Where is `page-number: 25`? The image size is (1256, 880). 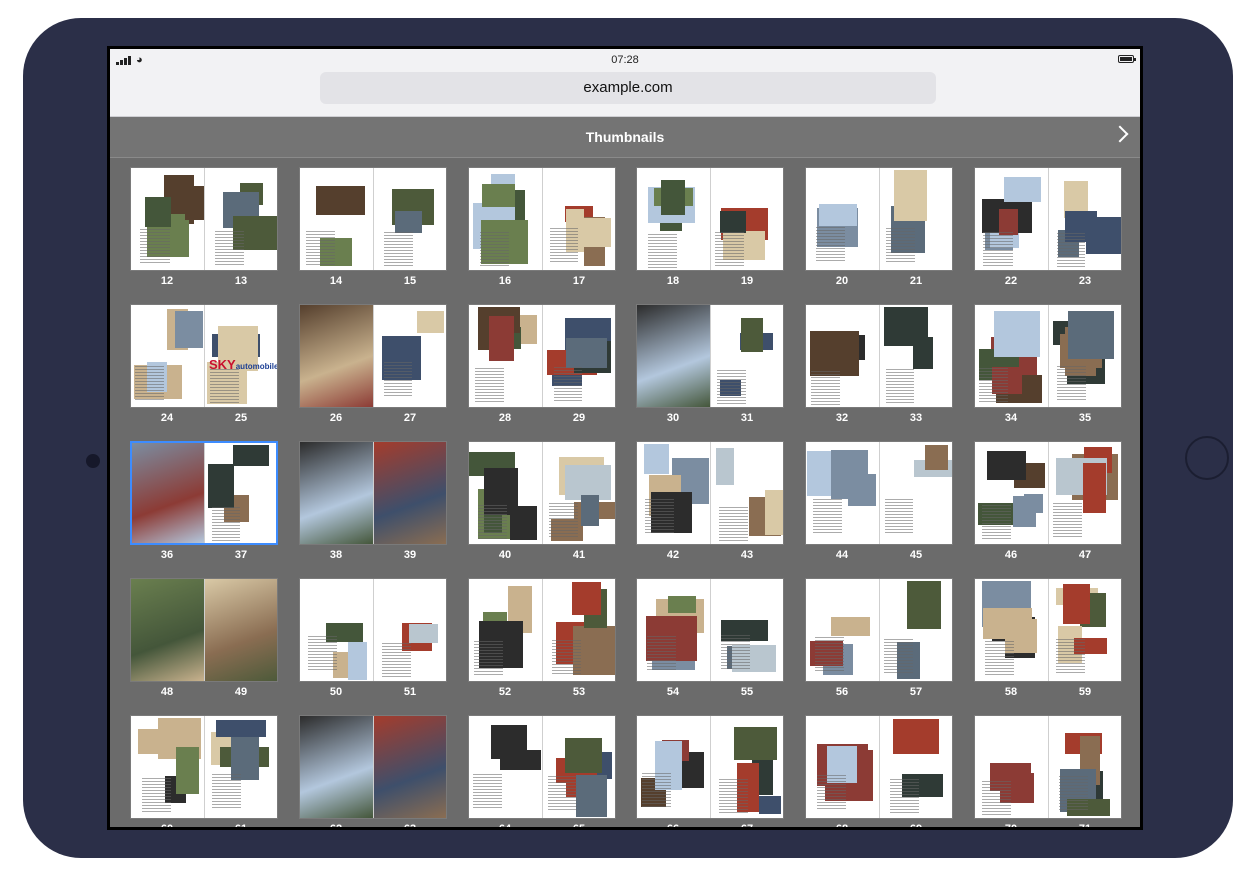 page-number: 25 is located at coordinates (241, 418).